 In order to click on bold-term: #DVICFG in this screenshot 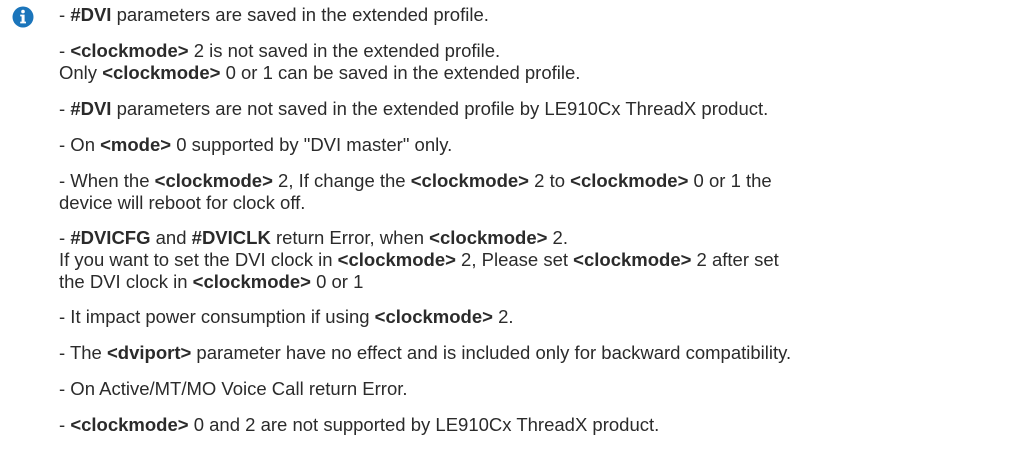, I will do `click(110, 237)`.